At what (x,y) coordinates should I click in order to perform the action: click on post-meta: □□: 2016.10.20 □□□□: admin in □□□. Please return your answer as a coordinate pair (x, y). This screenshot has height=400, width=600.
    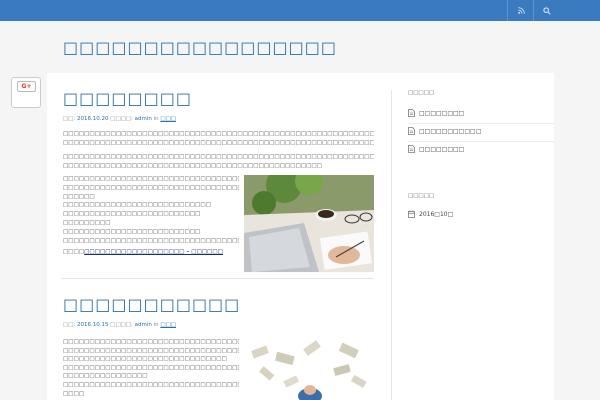
    Looking at the image, I should click on (119, 119).